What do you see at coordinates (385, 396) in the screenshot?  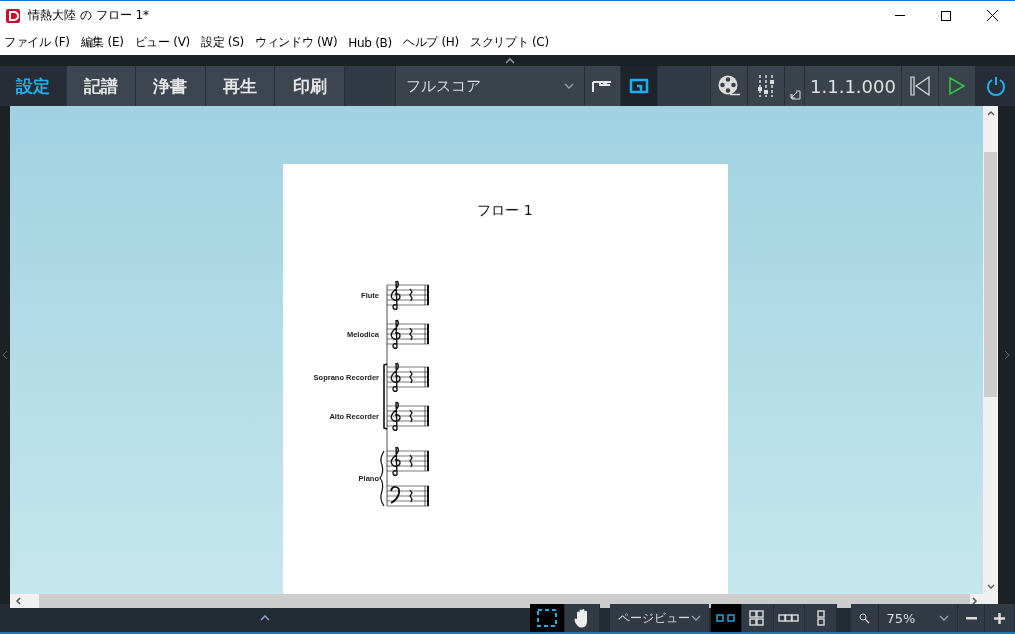 I see `bracket` at bounding box center [385, 396].